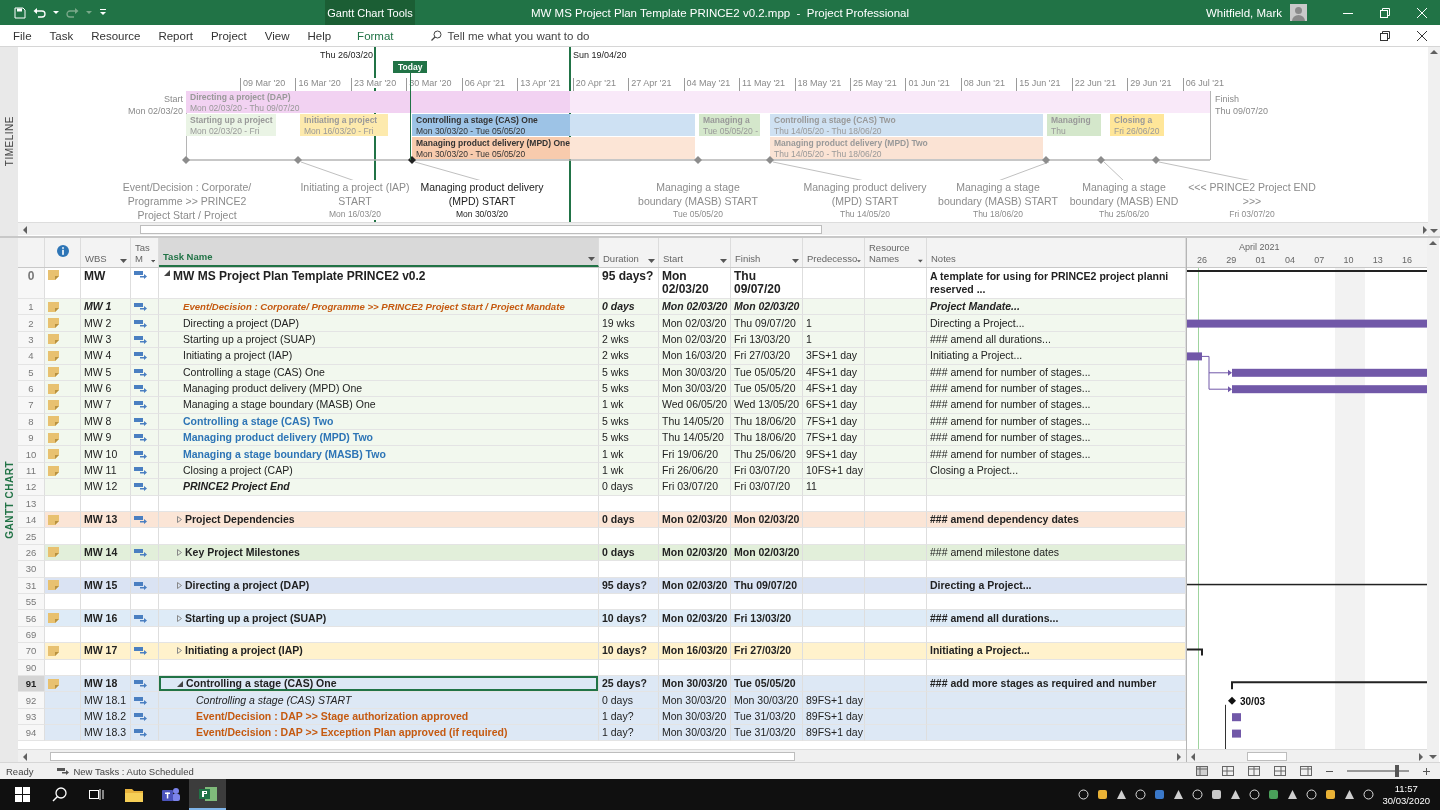 The image size is (1440, 810). I want to click on task-view-icon, so click(96, 794).